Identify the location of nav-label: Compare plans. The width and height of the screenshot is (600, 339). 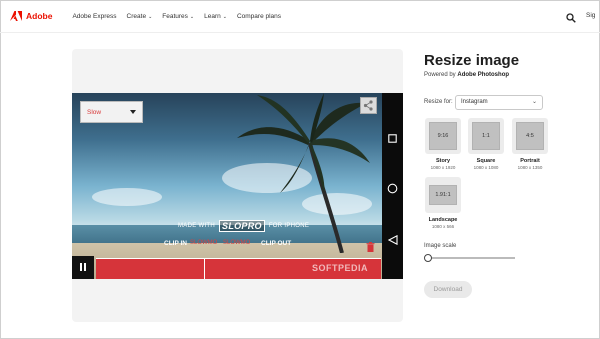
(259, 16).